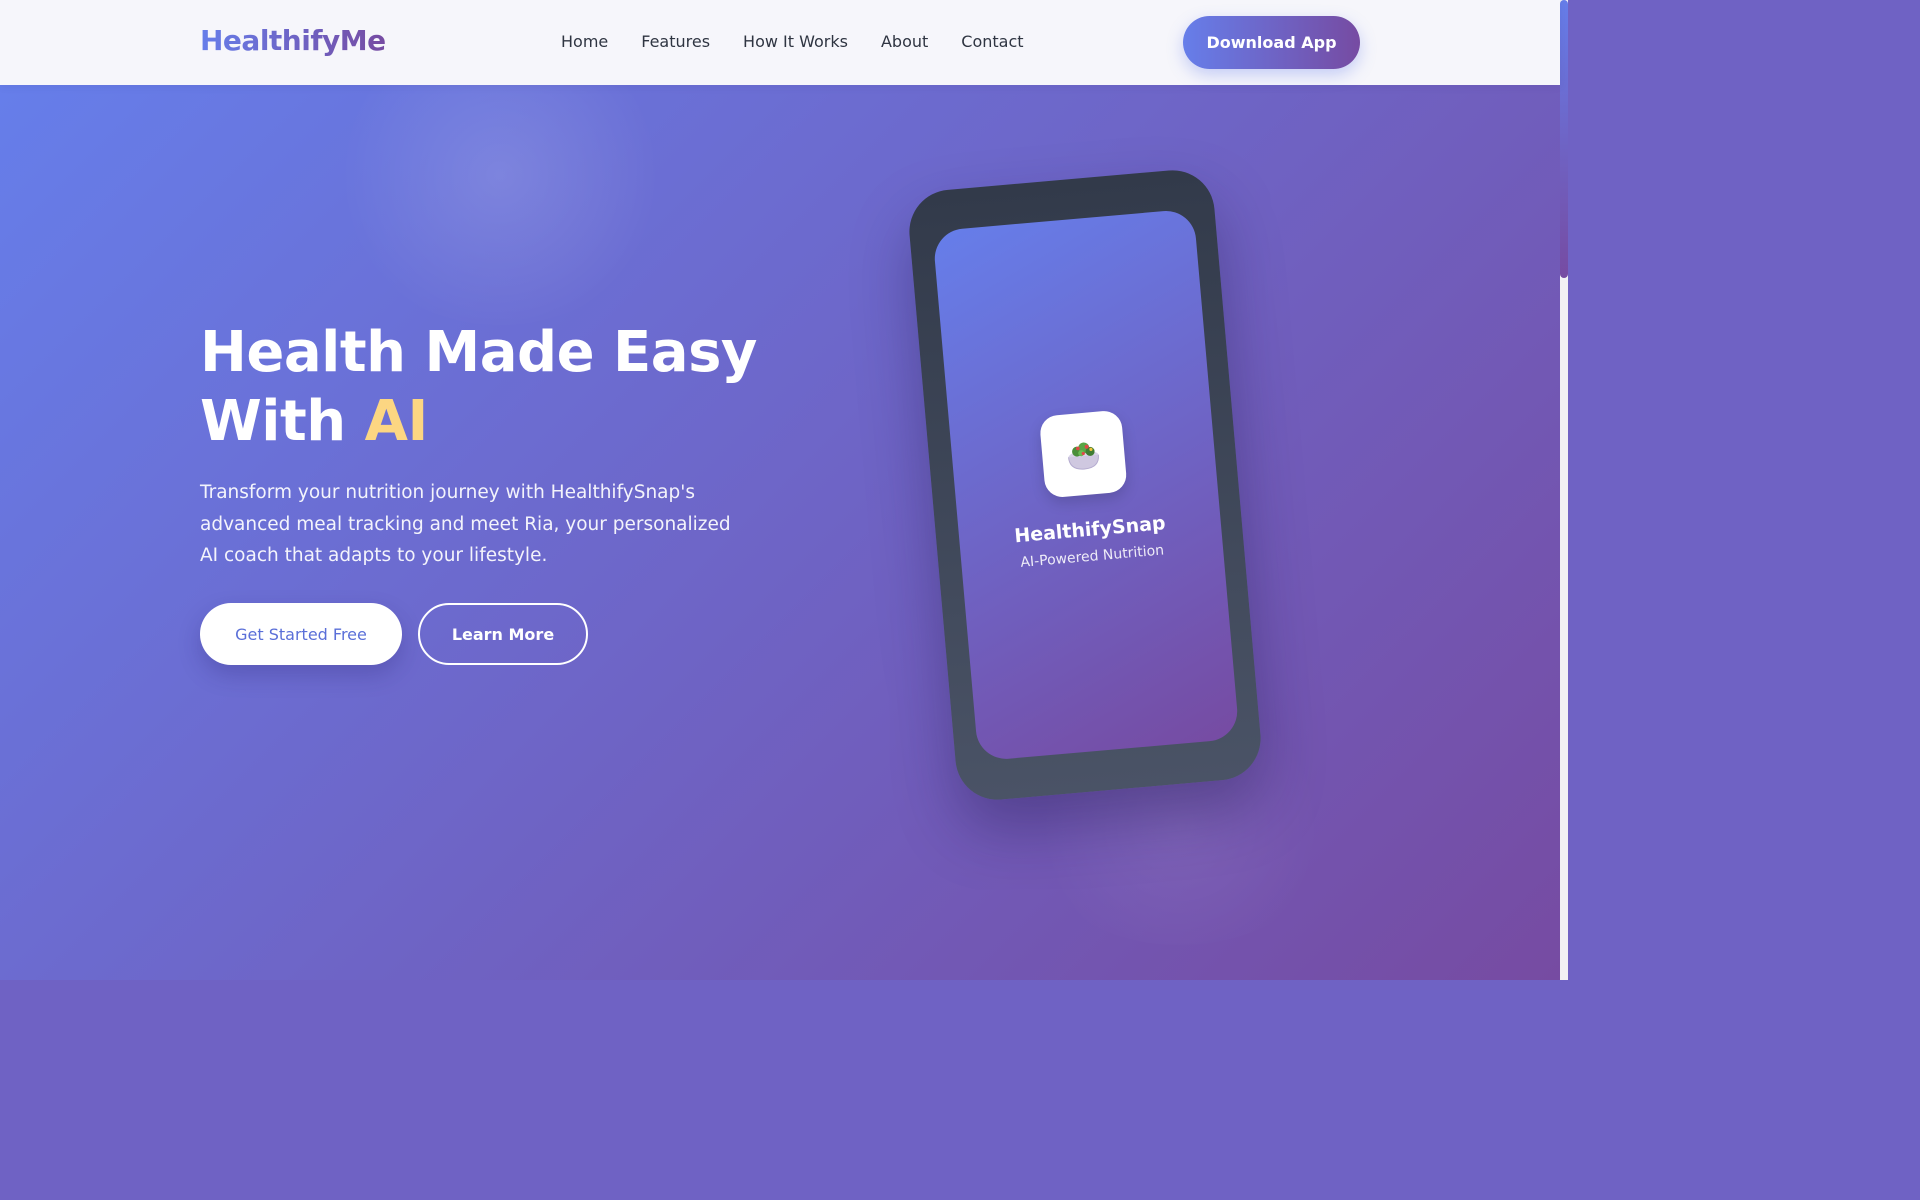 Image resolution: width=1920 pixels, height=1200 pixels. I want to click on scrollbar, so click(1564, 490).